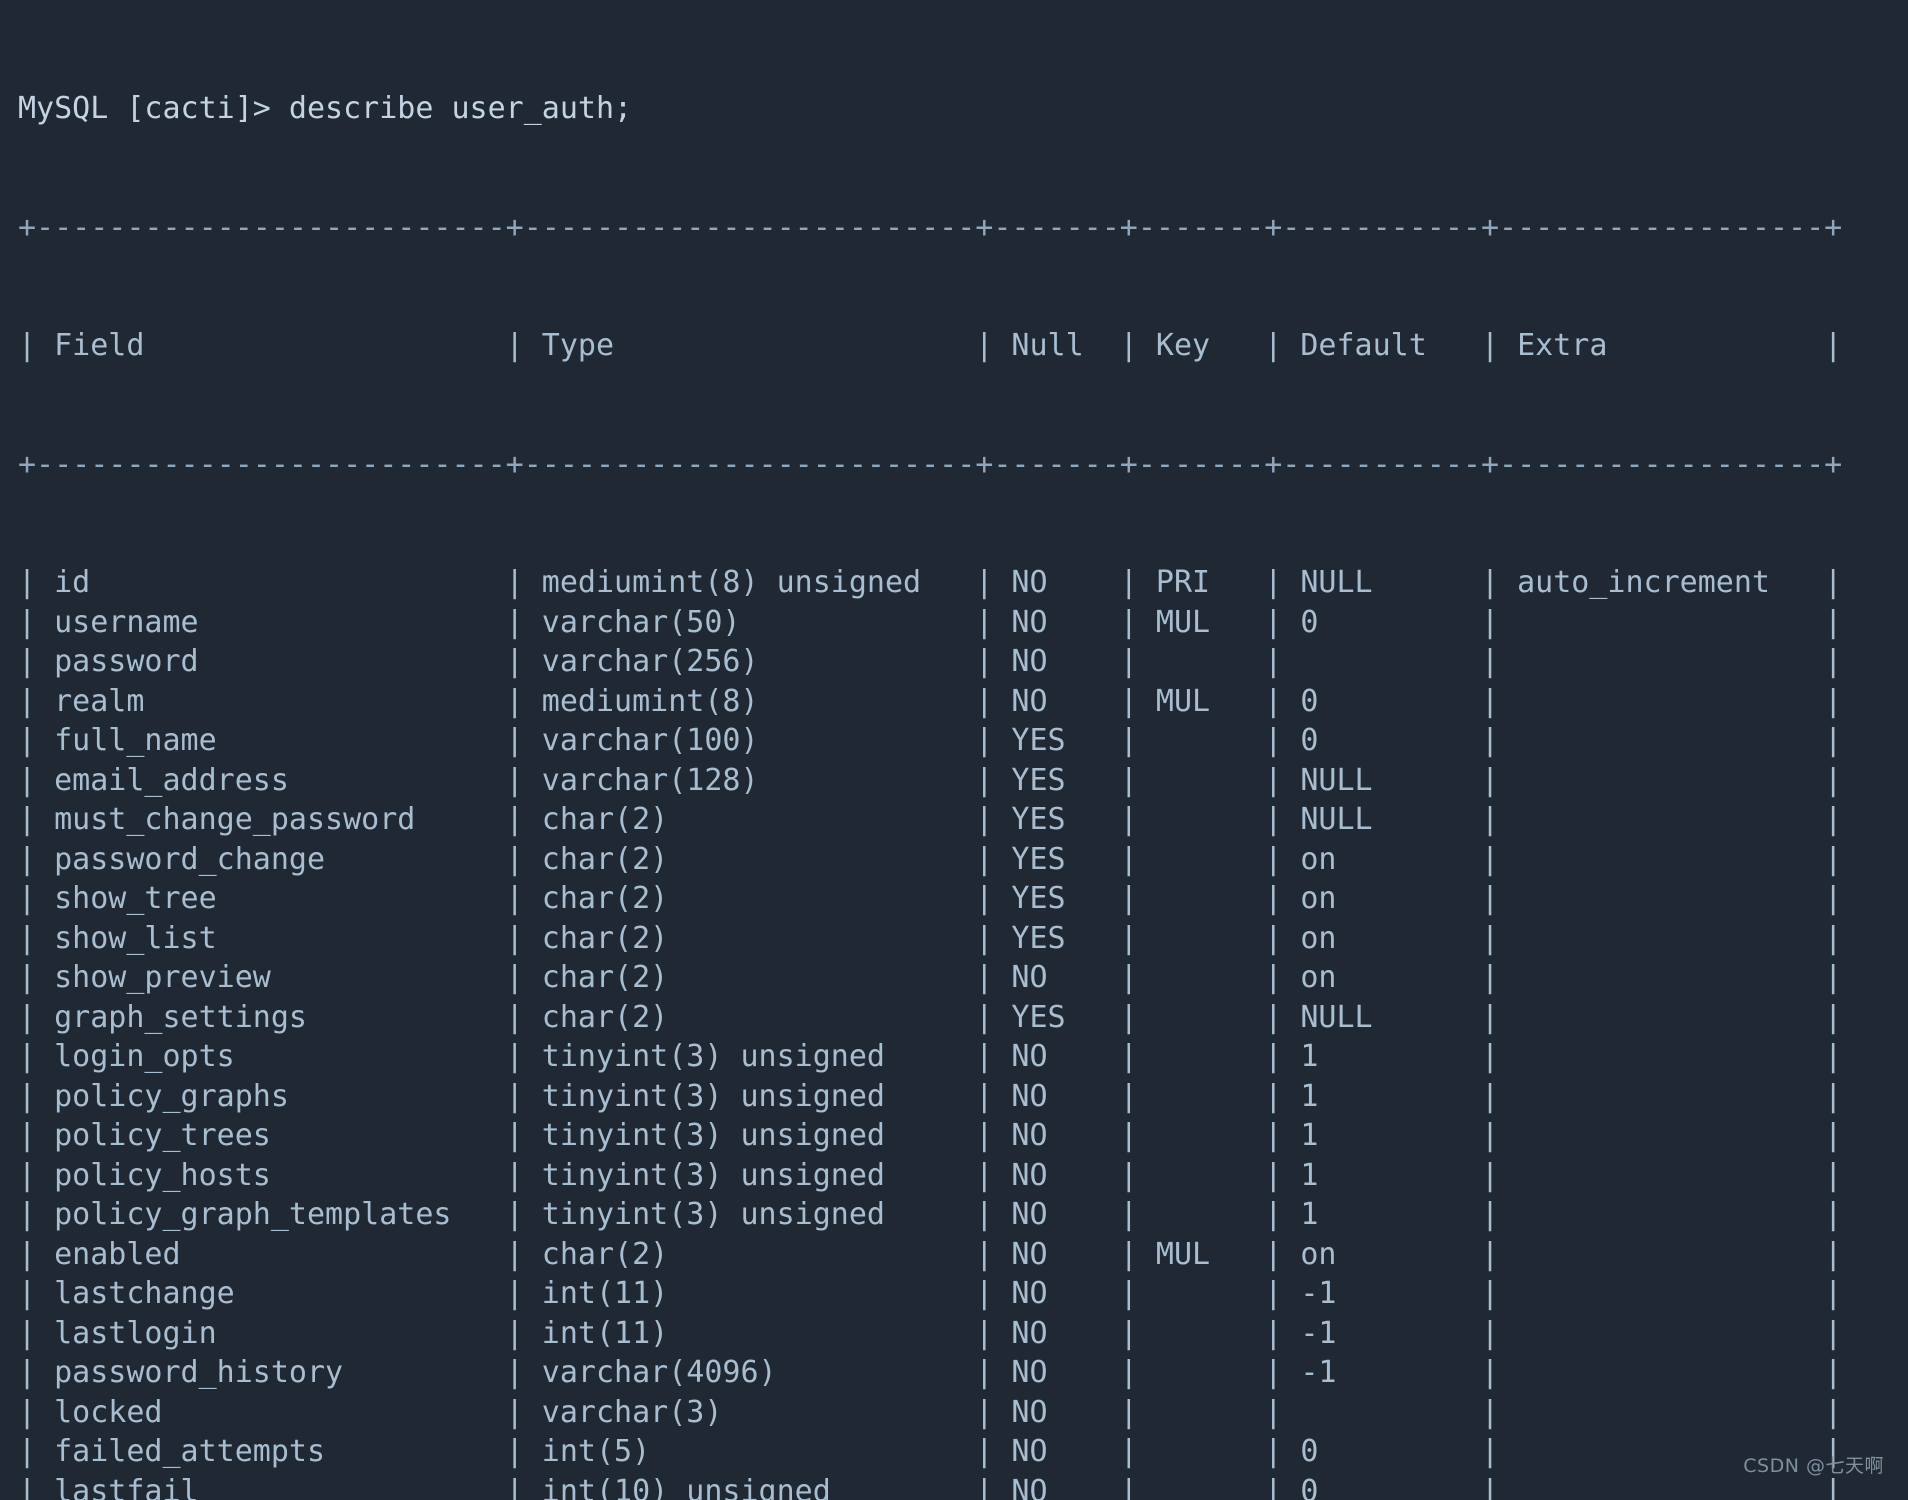 The height and width of the screenshot is (1500, 1908). I want to click on table-row: | lastchange | int(11) | NO | | -1 | |, so click(930, 1293).